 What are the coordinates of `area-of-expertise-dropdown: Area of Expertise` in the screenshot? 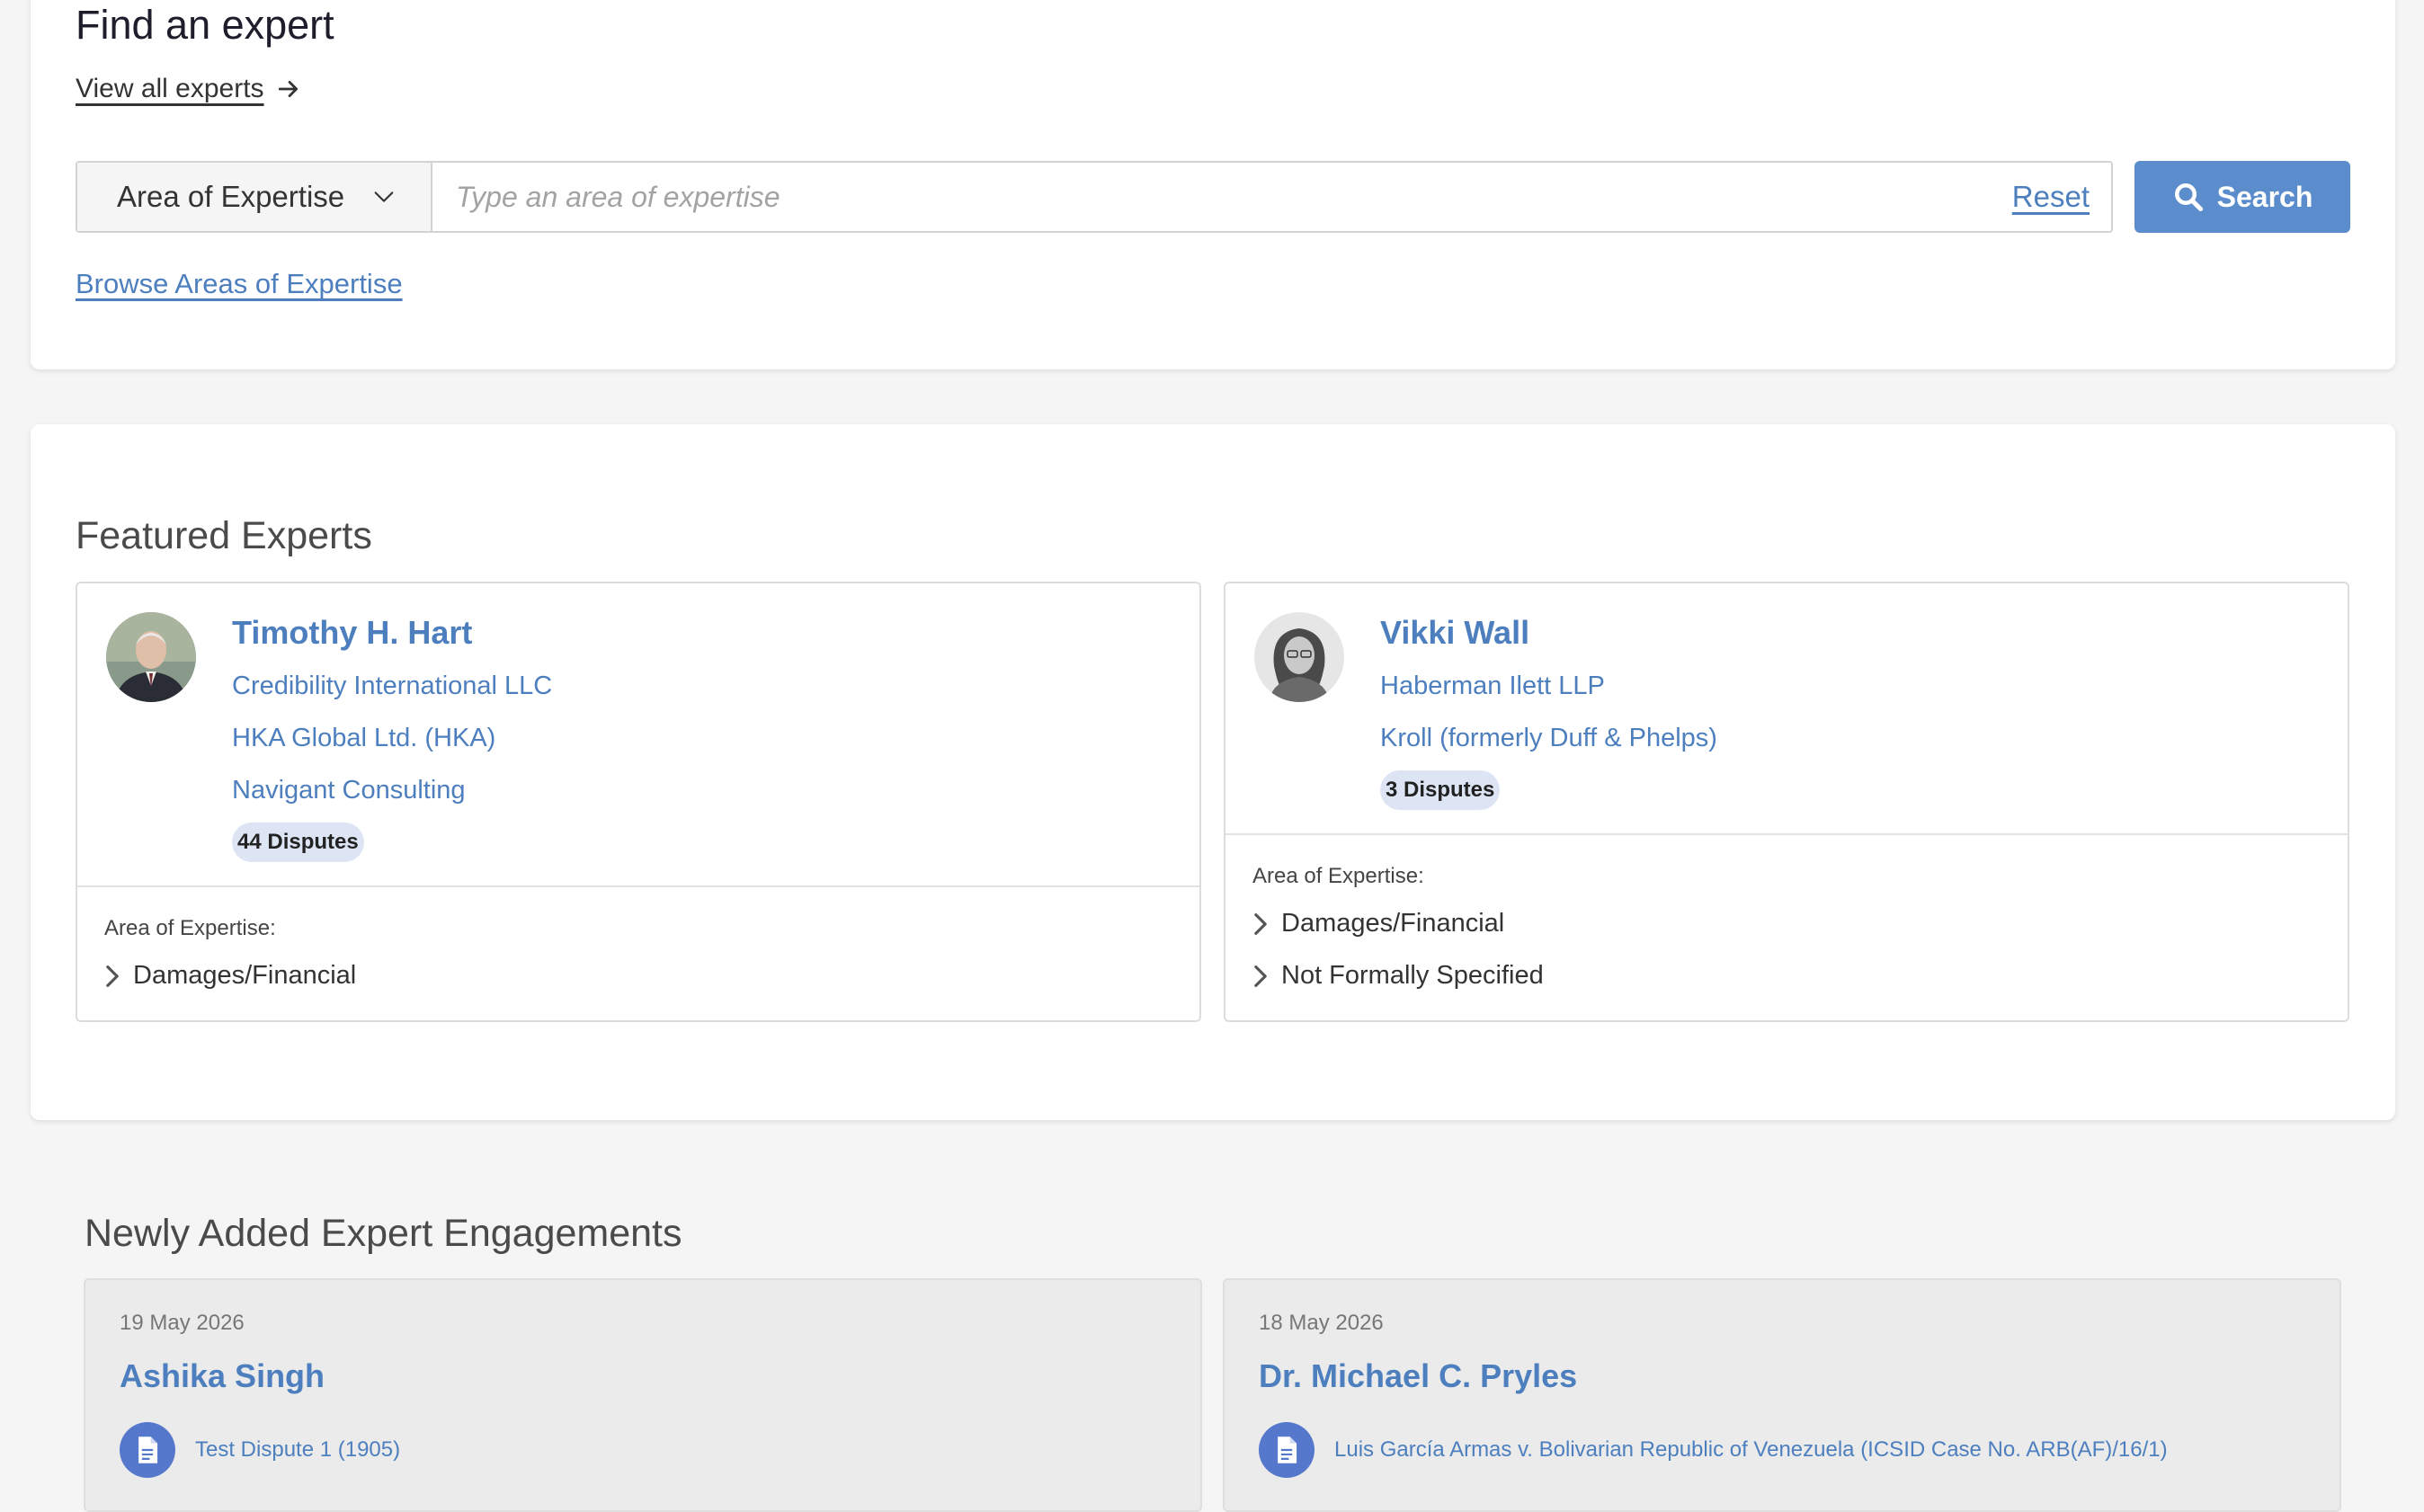 It's located at (254, 197).